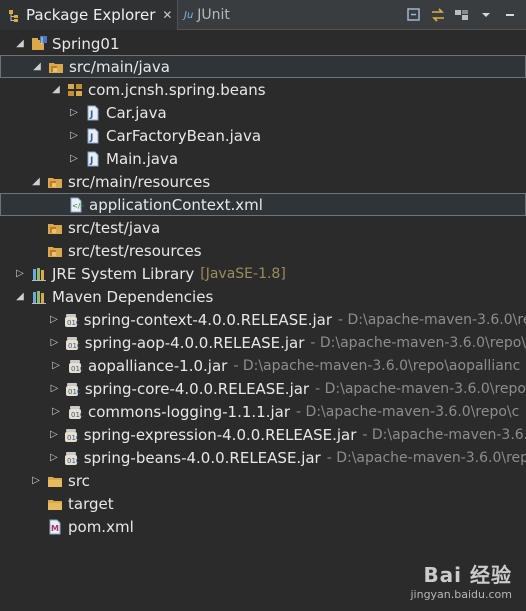  Describe the element at coordinates (263, 43) in the screenshot. I see `tree-item: ◢ J Spring01` at that location.